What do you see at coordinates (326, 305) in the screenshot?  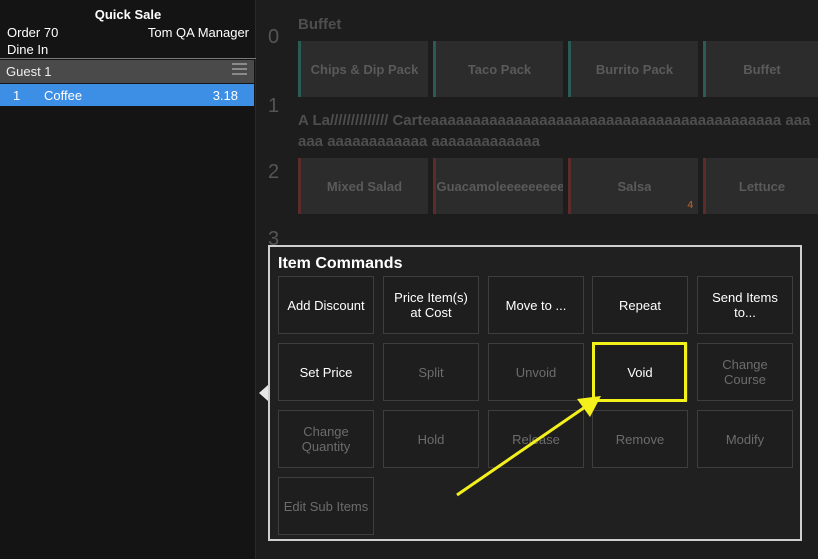 I see `add-discount-button: Add Discount` at bounding box center [326, 305].